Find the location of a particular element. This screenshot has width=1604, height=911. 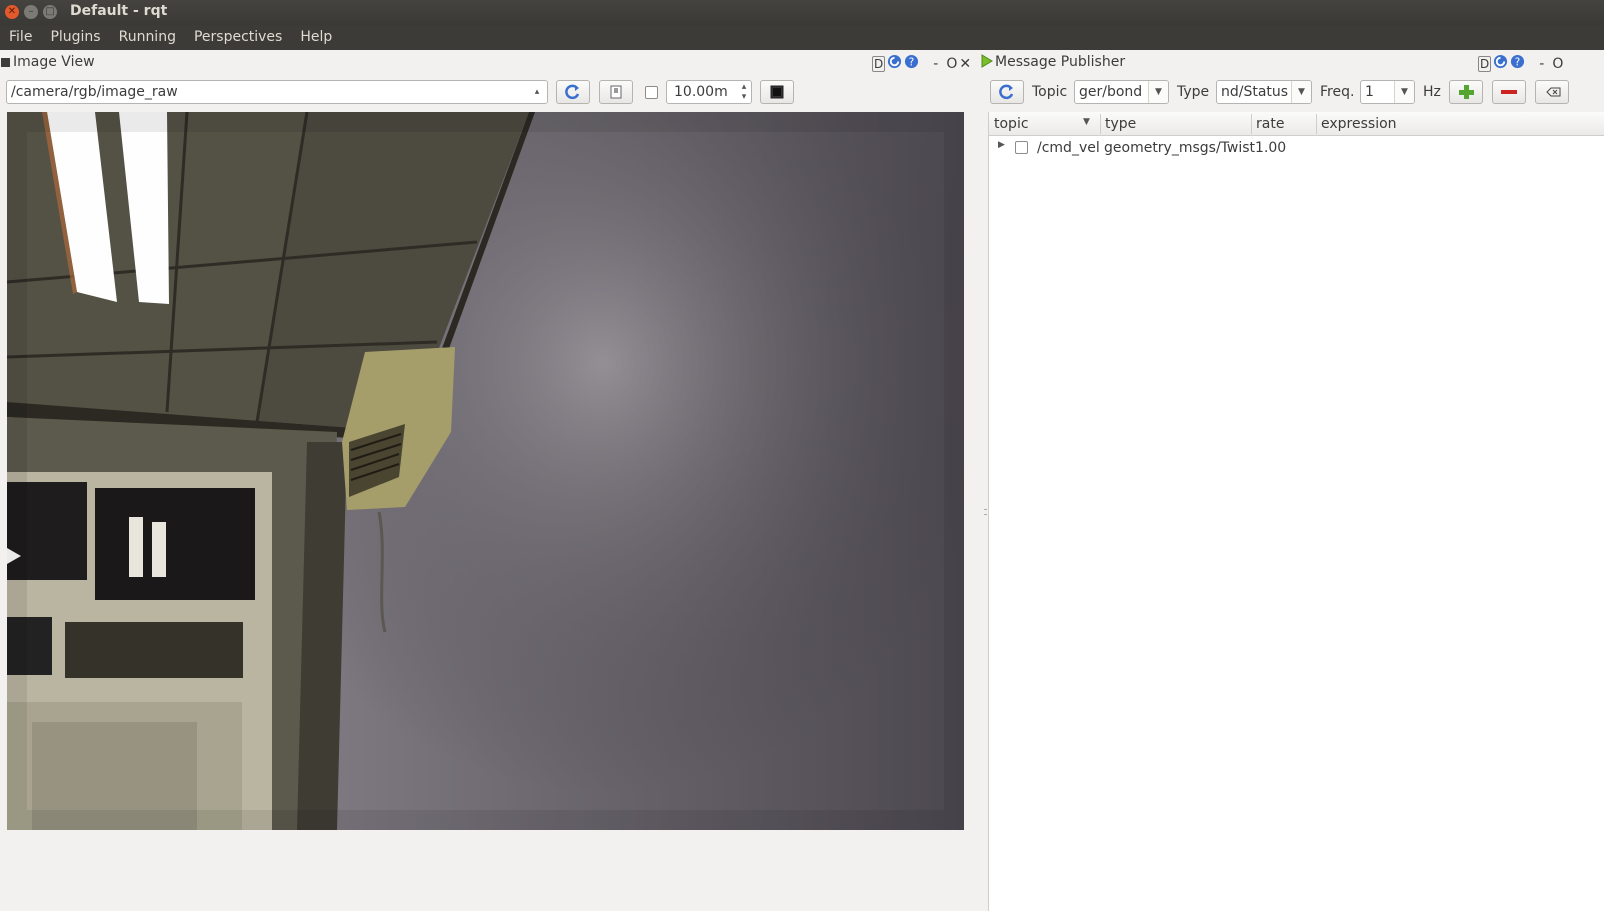

message-publisher-title: Message Publisher is located at coordinates (1060, 62).